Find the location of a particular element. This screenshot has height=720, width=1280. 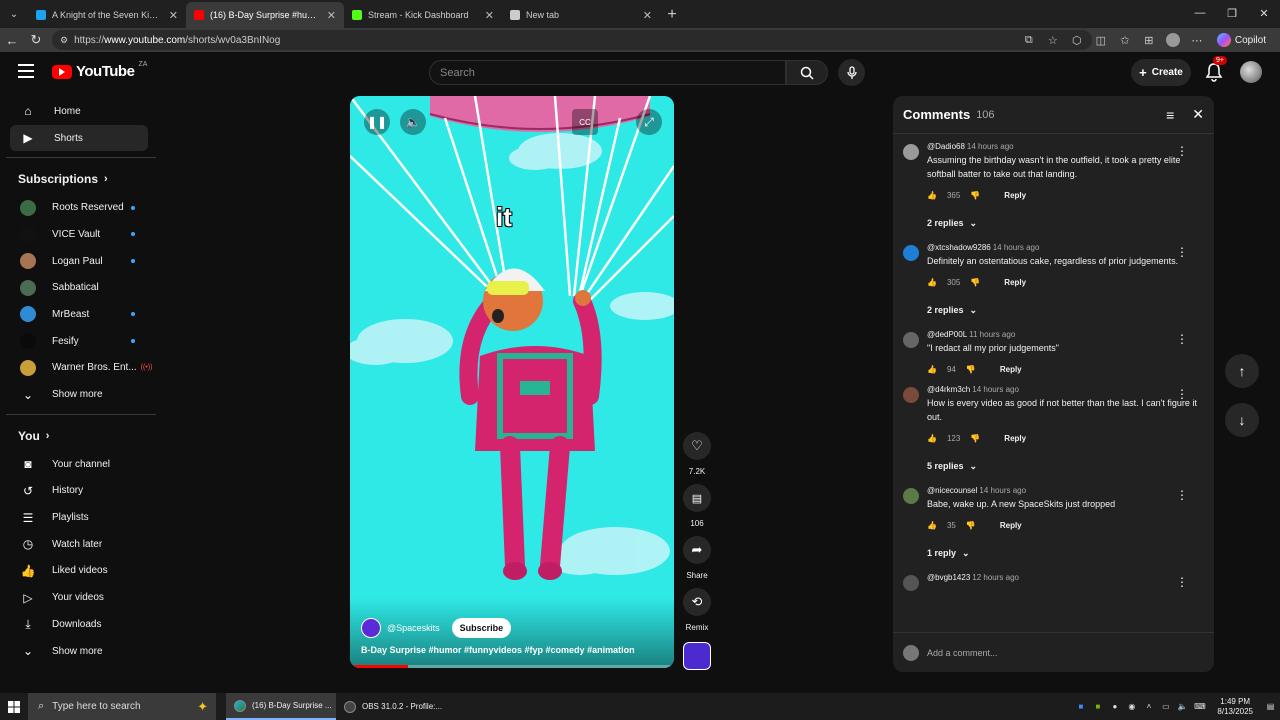

subscription-item: VICE Vault is located at coordinates (80, 234).